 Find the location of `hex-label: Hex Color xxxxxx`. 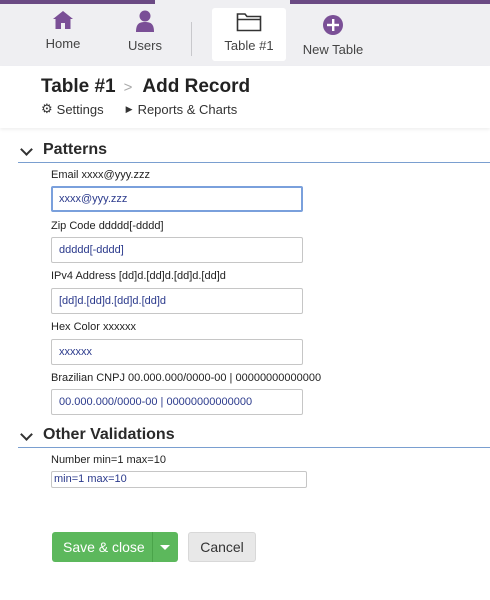

hex-label: Hex Color xxxxxx is located at coordinates (93, 327).